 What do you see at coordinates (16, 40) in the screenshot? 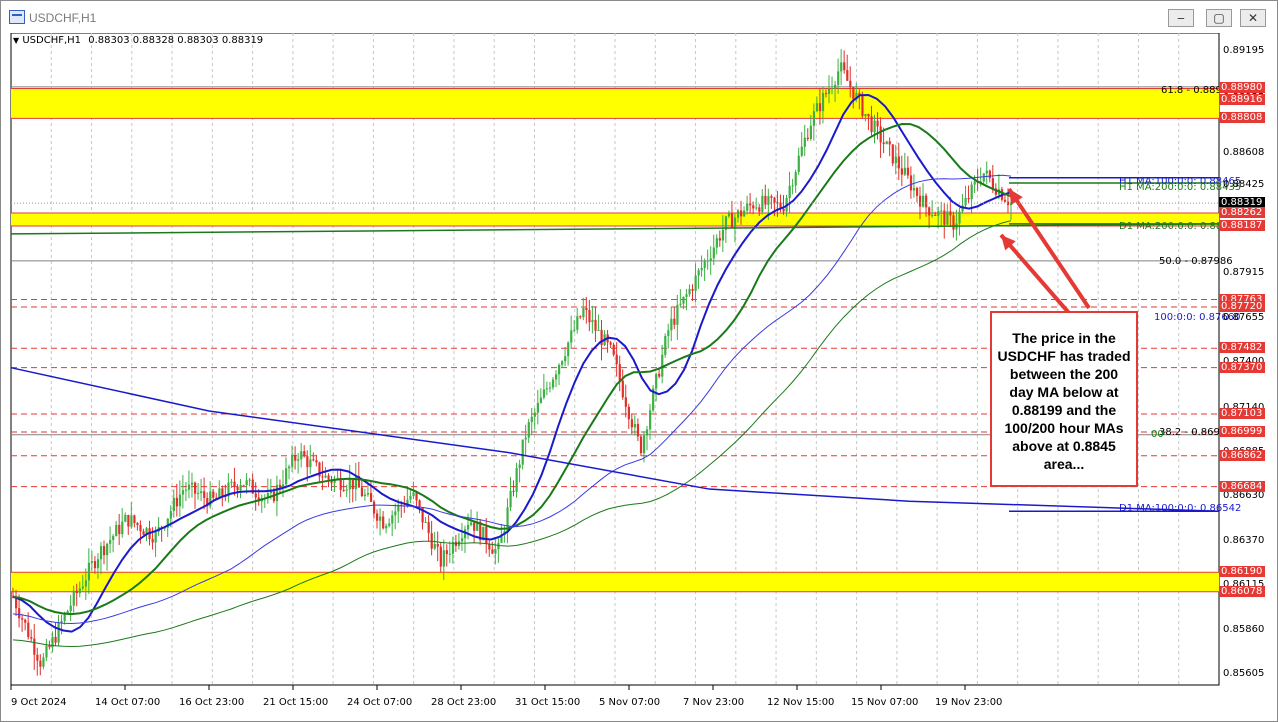
I see `dropdown-triangle-icon: ▼` at bounding box center [16, 40].